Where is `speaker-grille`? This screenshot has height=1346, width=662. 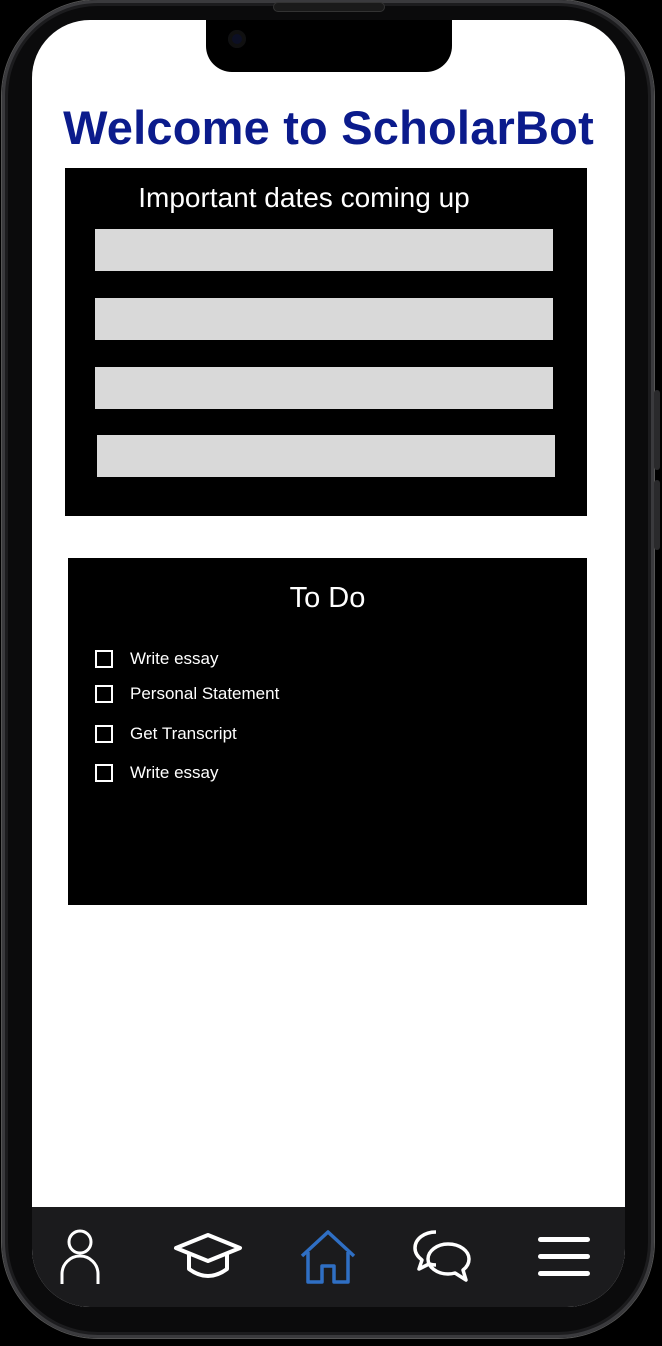 speaker-grille is located at coordinates (329, 7).